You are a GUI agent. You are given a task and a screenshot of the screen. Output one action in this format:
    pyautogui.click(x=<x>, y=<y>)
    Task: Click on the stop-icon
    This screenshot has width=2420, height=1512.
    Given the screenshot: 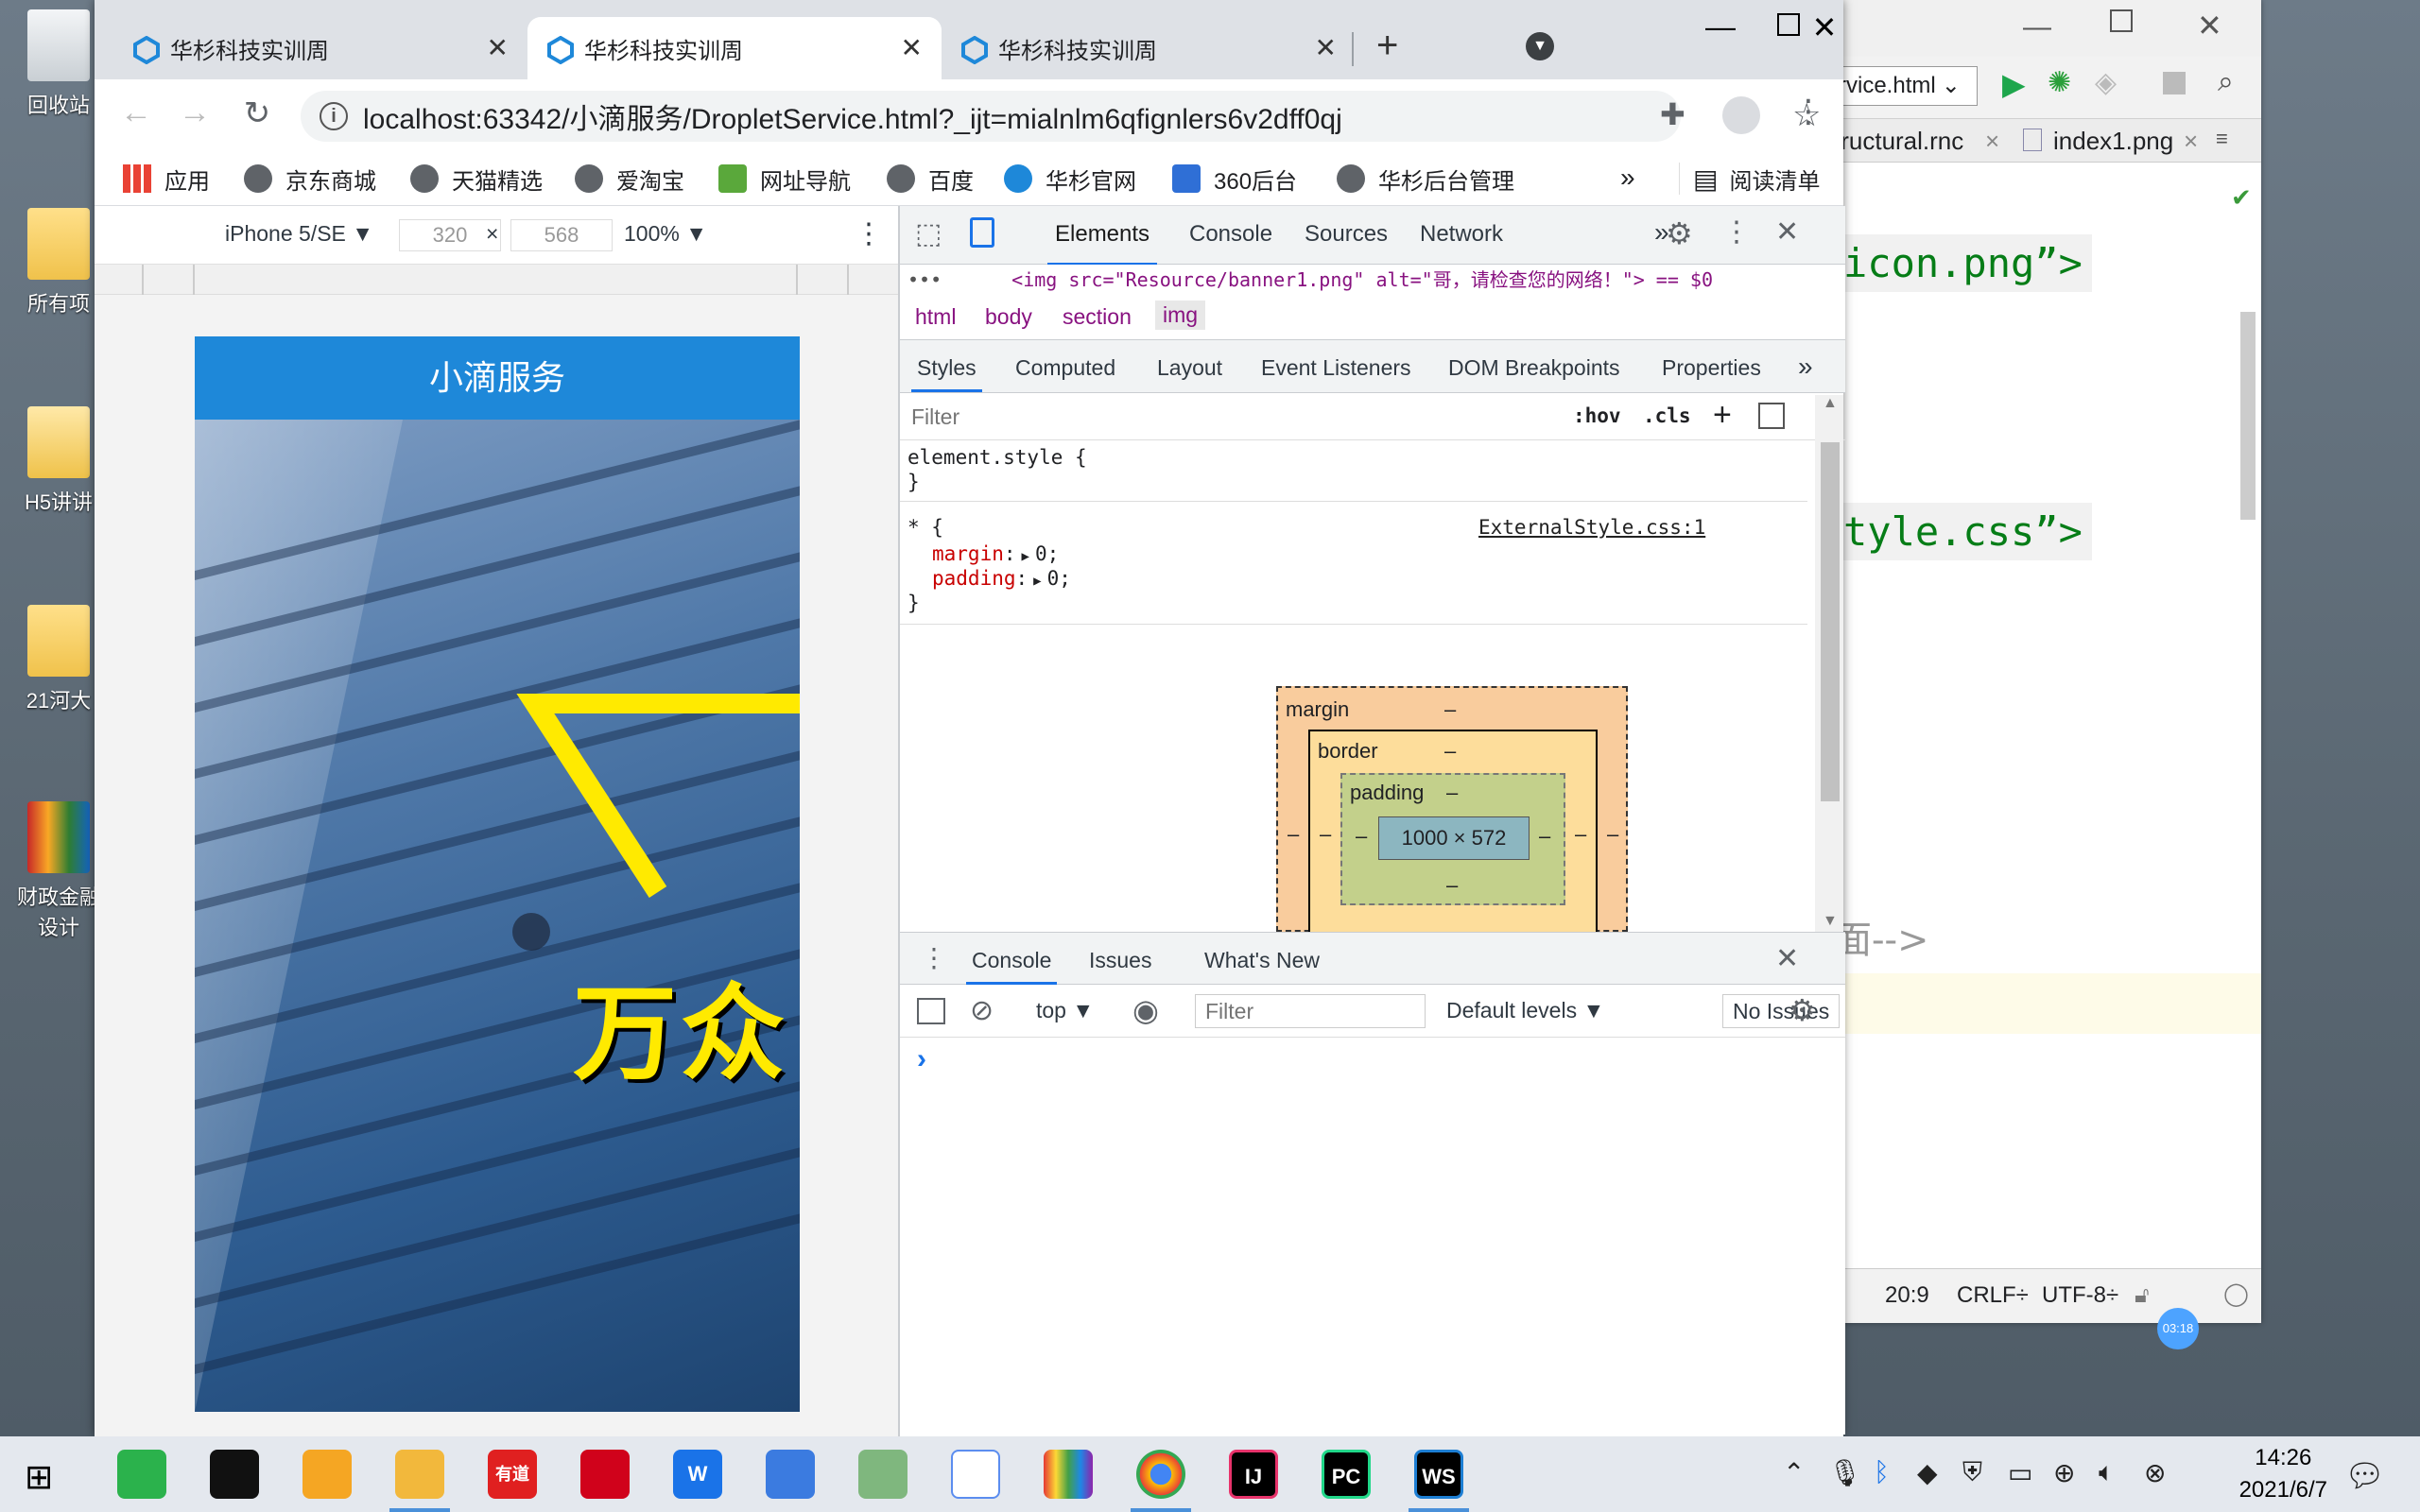 What is the action you would take?
    pyautogui.click(x=2174, y=83)
    